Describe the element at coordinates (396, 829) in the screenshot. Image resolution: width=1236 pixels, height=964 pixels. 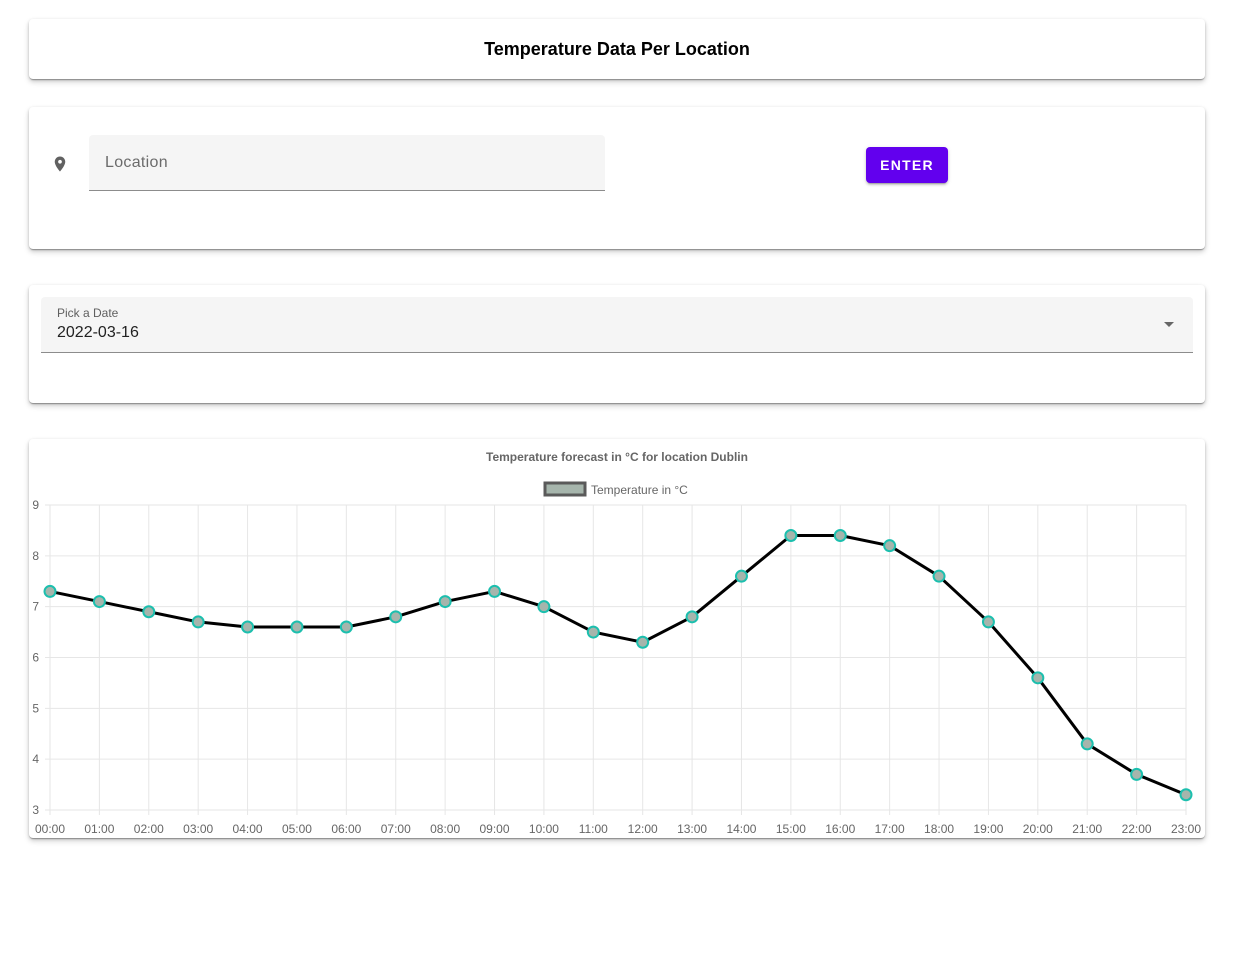
I see `x-tick-label: 07:00` at that location.